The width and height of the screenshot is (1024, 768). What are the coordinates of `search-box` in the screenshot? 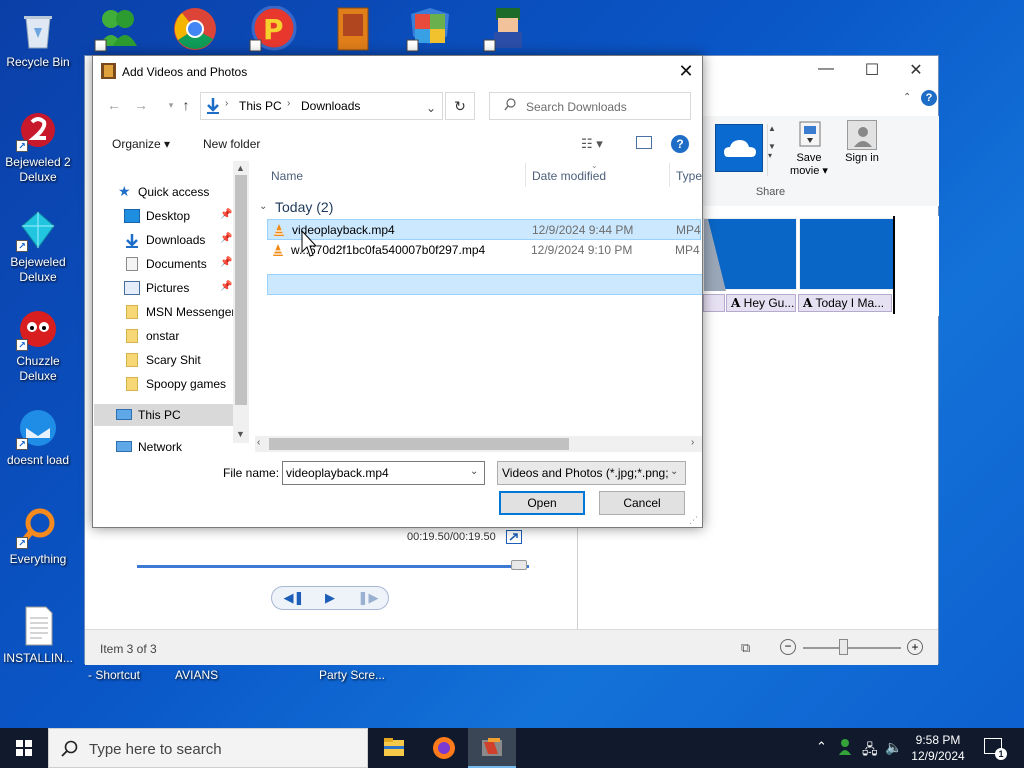 It's located at (590, 106).